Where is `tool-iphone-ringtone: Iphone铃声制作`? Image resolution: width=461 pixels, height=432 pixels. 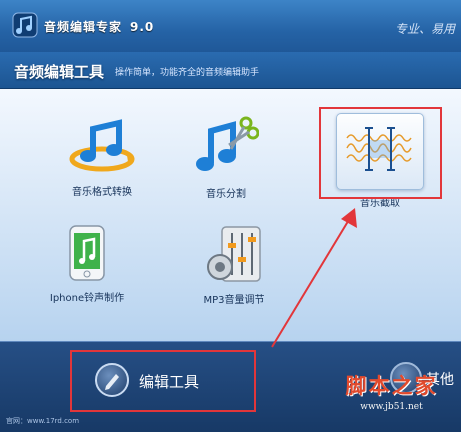 tool-iphone-ringtone: Iphone铃声制作 is located at coordinates (87, 264).